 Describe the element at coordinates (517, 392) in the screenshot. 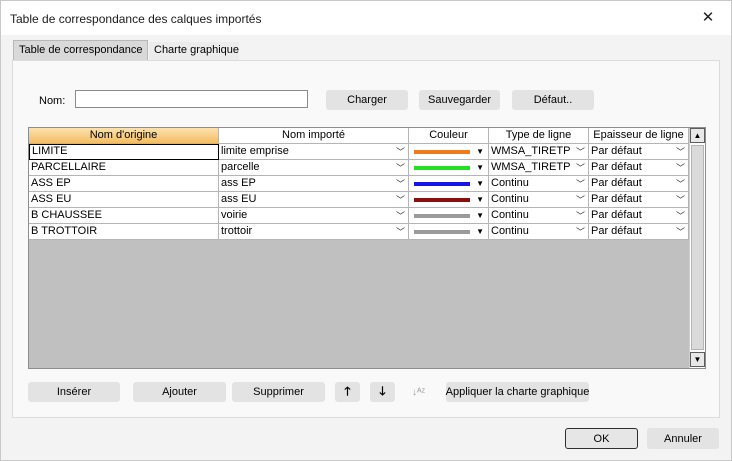

I see `apply-charter-button: Appliquer la charte graphique` at that location.